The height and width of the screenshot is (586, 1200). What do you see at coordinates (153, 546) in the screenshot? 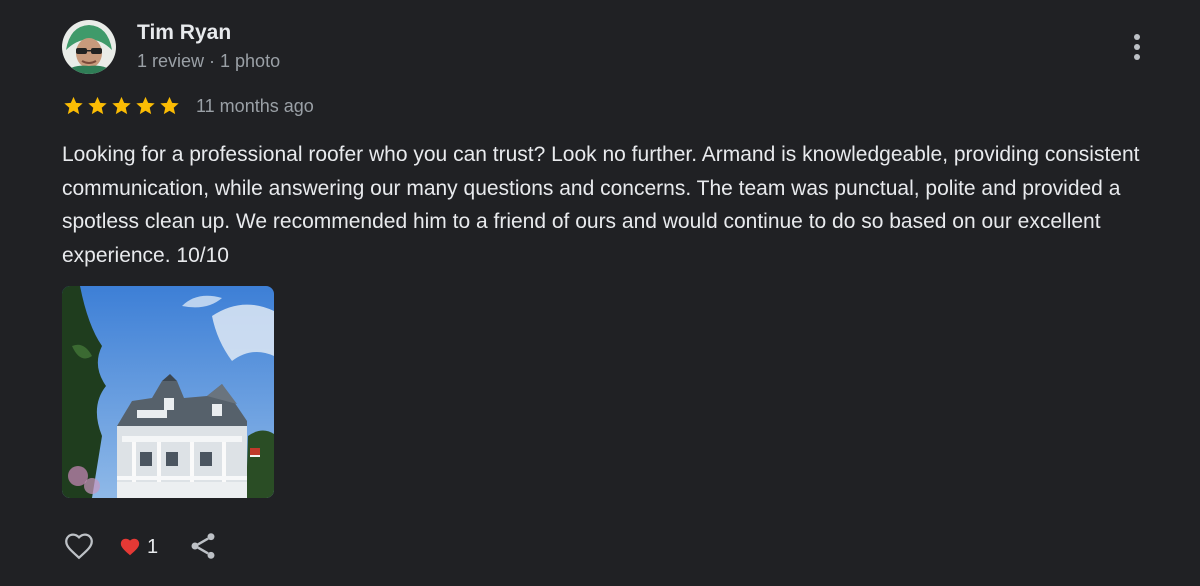
I see `reaction-count: 1` at bounding box center [153, 546].